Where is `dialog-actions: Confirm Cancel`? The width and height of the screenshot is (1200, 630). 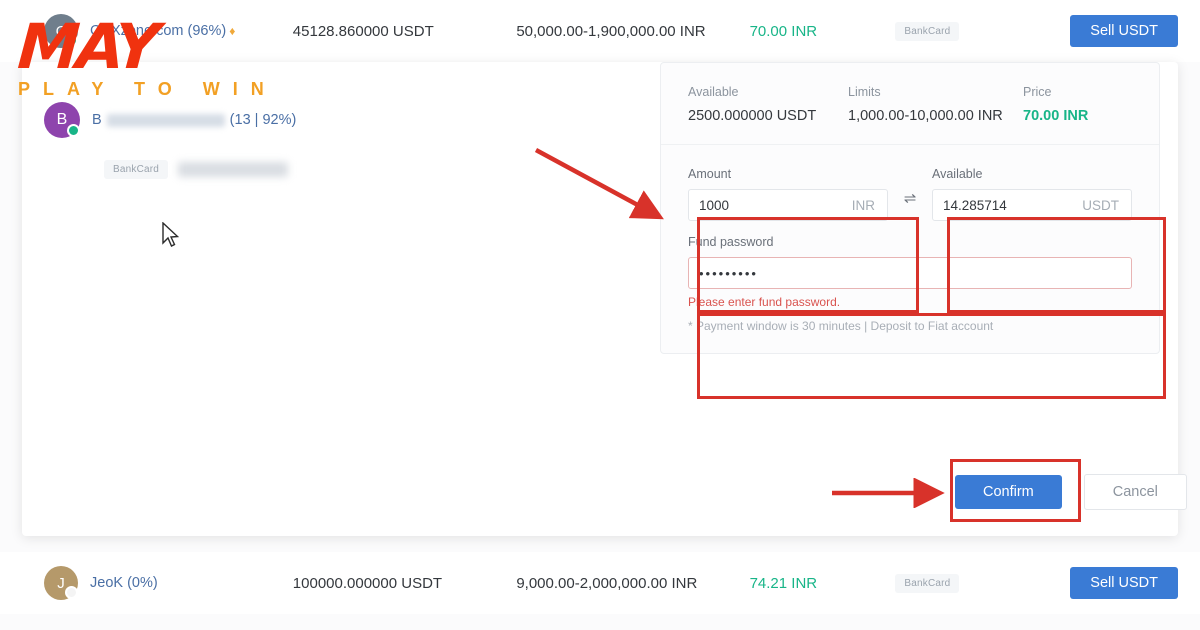
dialog-actions: Confirm Cancel is located at coordinates (1071, 492).